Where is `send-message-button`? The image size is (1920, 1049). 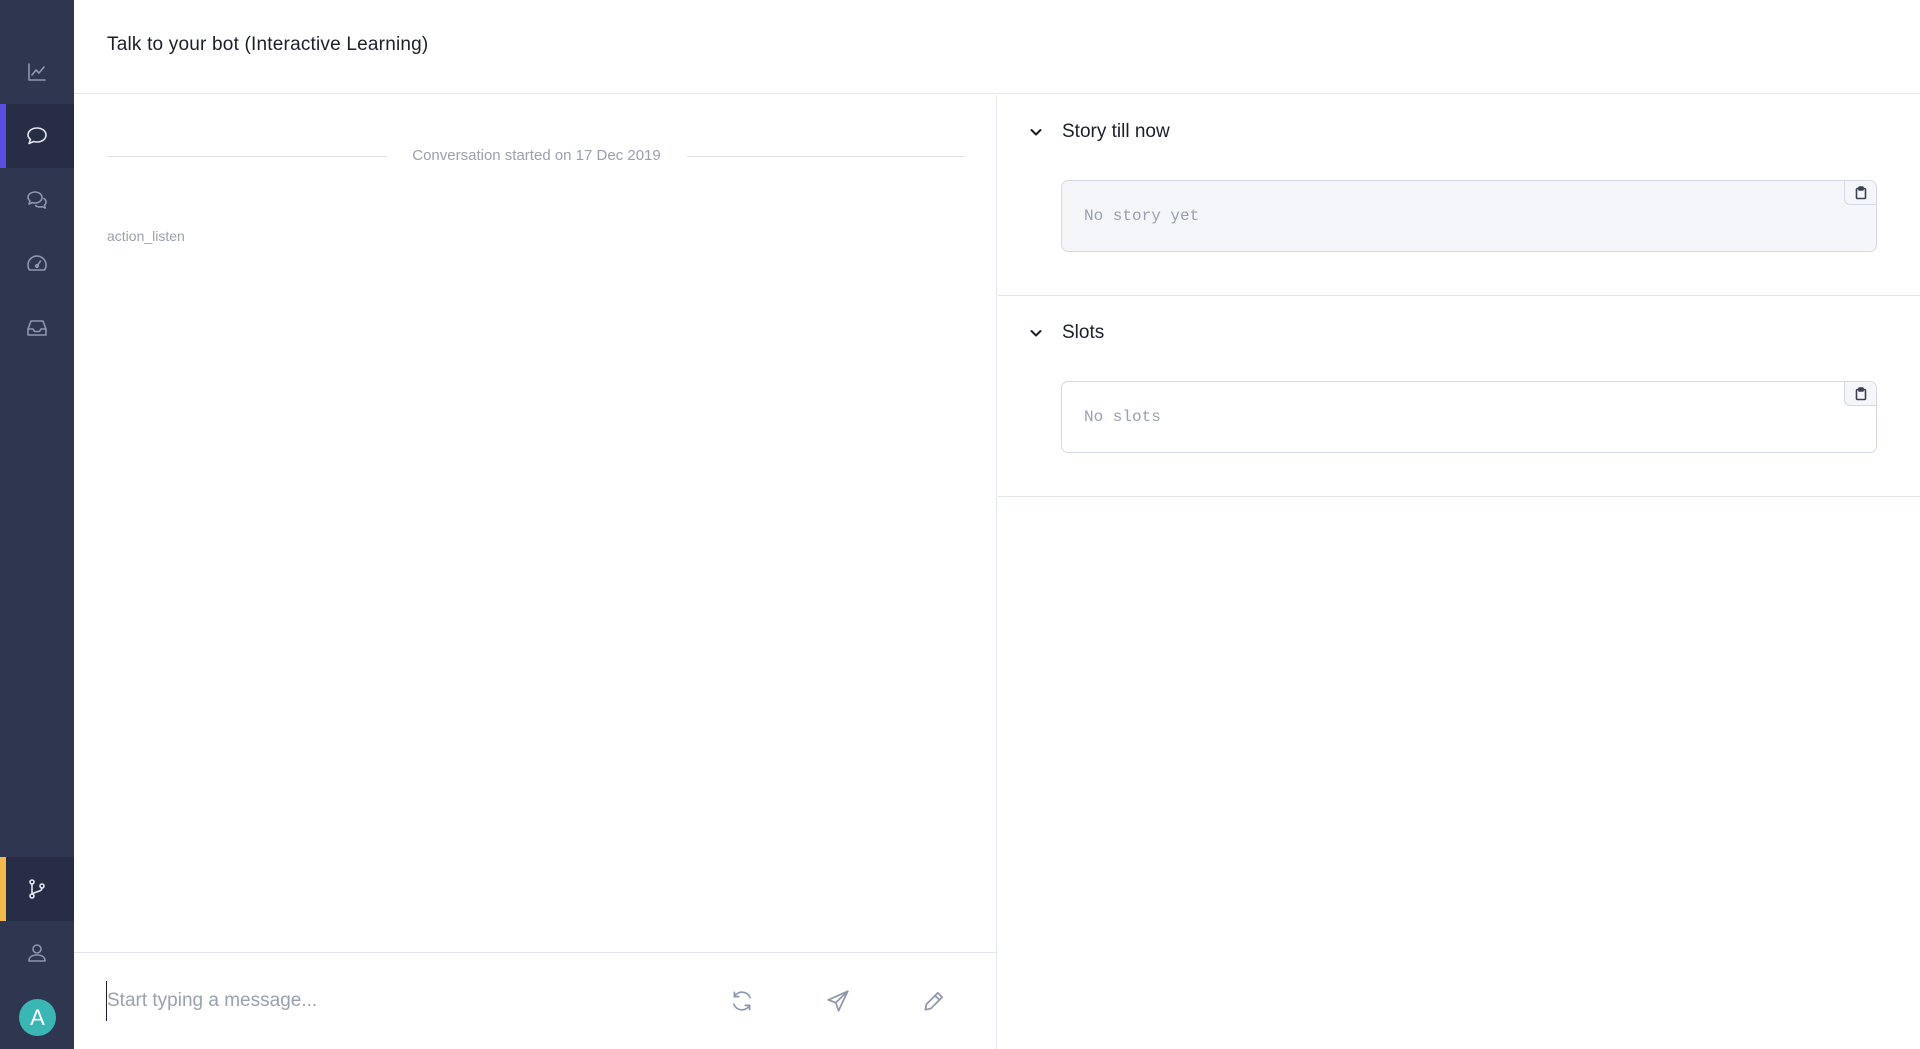 send-message-button is located at coordinates (838, 1001).